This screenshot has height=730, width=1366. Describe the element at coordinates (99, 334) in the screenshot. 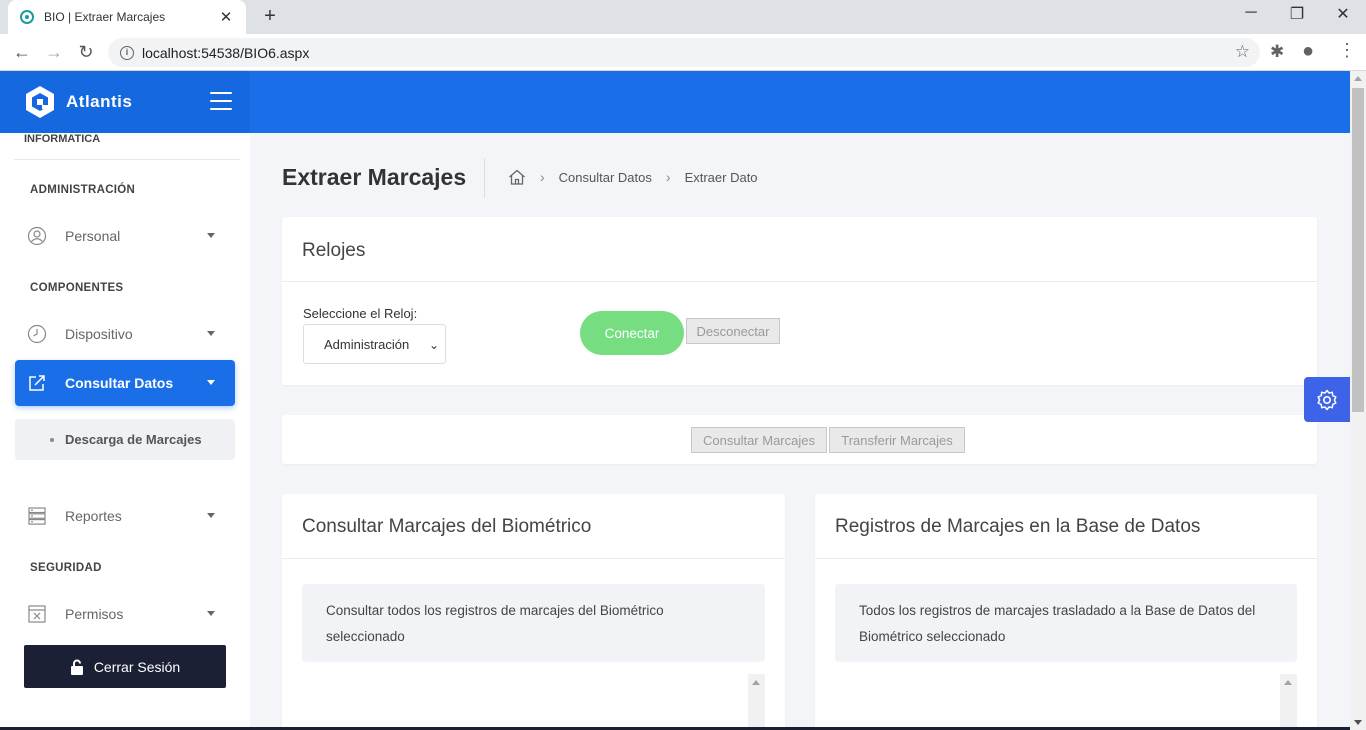

I see `sidebar-item-label: Dispositivo` at that location.